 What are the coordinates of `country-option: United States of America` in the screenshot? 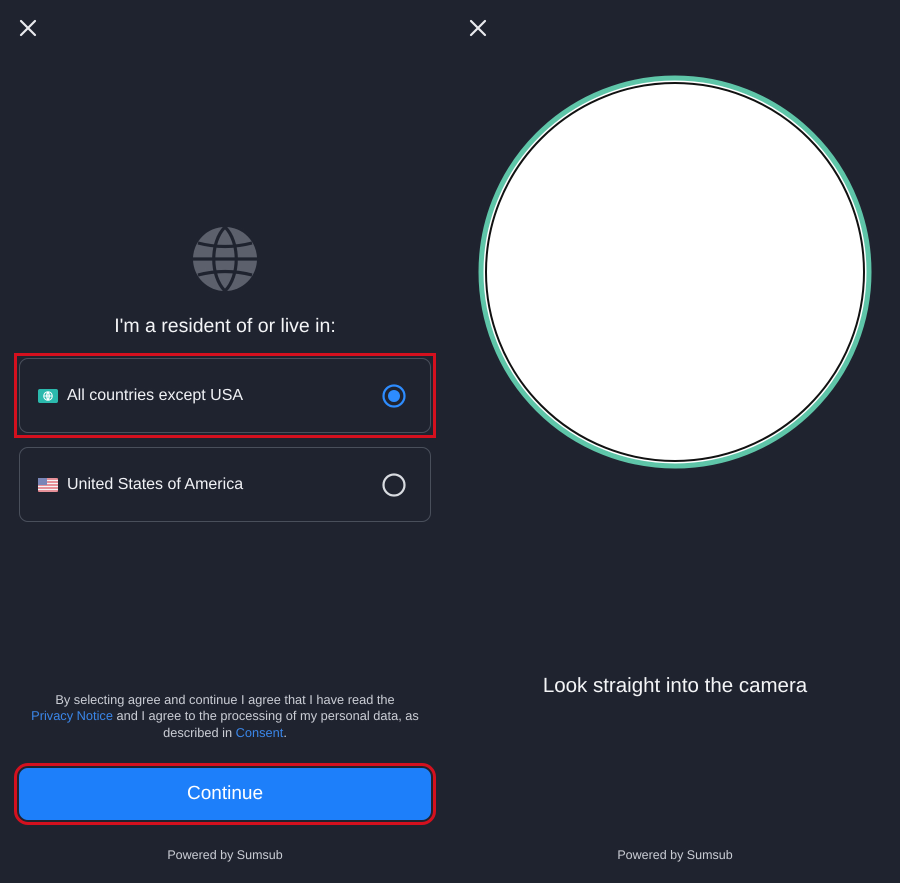 It's located at (225, 484).